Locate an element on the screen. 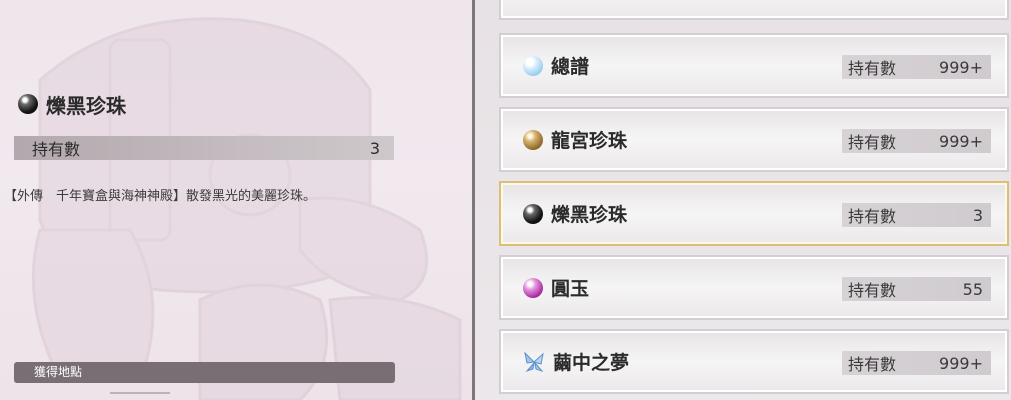 This screenshot has width=1011, height=400. obtain-location-header: 獲得地點 is located at coordinates (204, 372).